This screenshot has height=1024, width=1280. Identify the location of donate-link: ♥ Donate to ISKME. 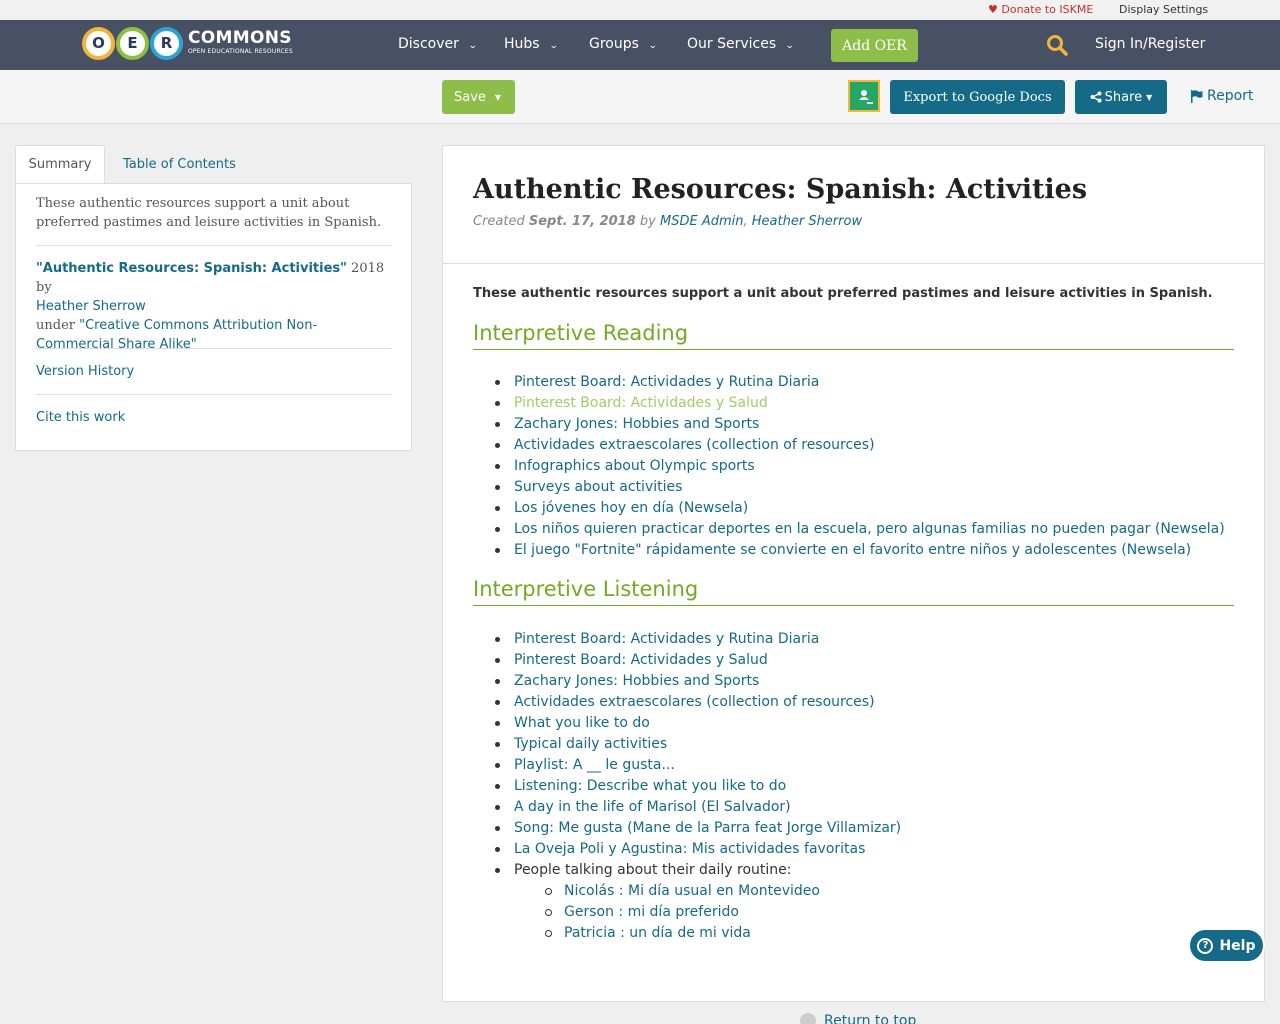
(1040, 9).